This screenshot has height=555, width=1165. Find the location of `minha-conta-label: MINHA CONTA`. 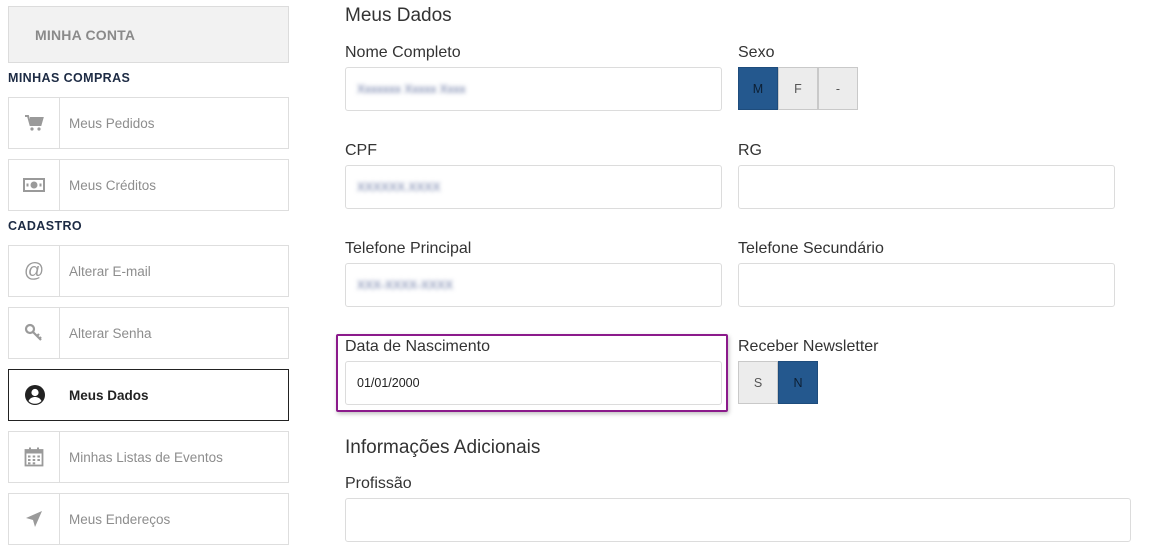

minha-conta-label: MINHA CONTA is located at coordinates (85, 34).